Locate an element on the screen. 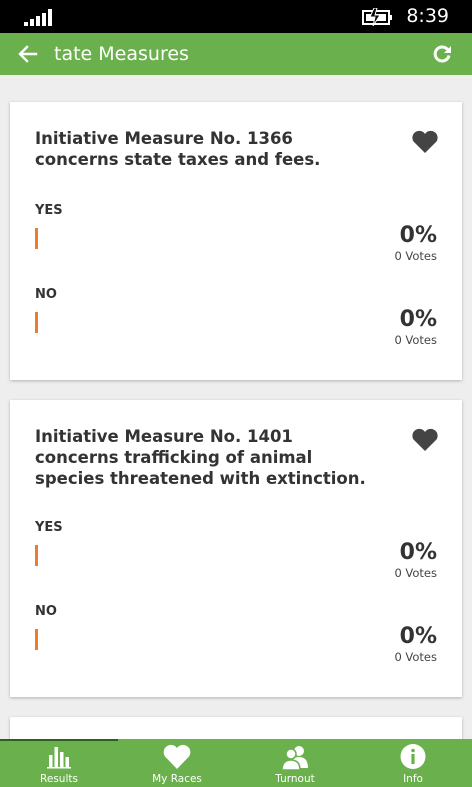  status-bar: 8:39 is located at coordinates (236, 16).